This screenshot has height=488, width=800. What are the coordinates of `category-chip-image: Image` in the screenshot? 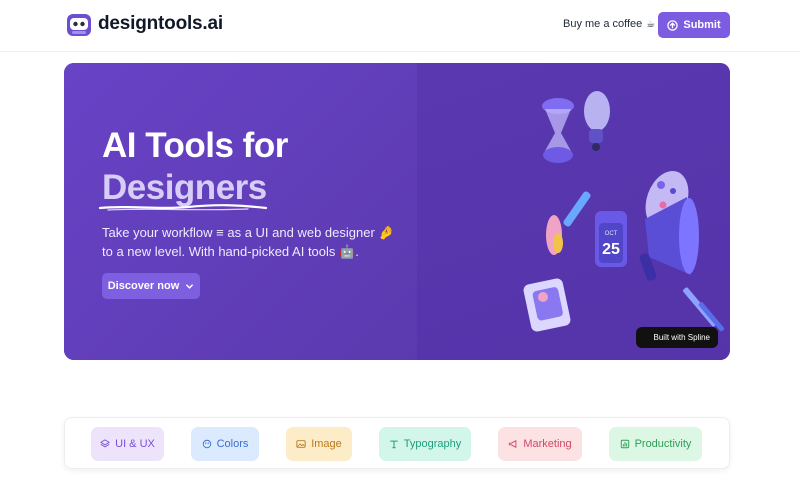 It's located at (319, 444).